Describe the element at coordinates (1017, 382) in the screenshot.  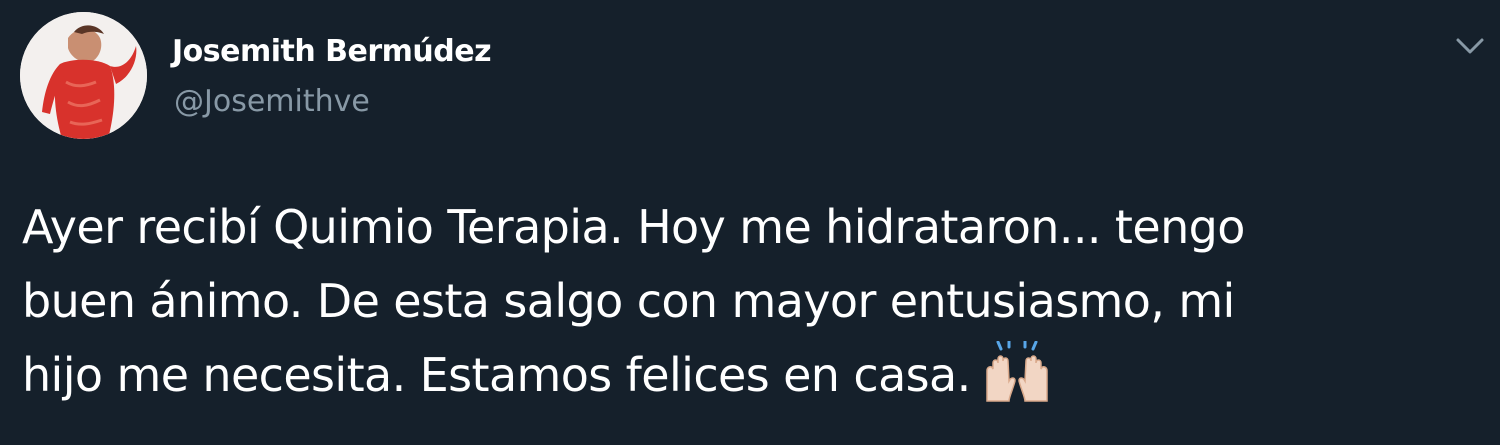
I see `raising-hands-emoji` at that location.